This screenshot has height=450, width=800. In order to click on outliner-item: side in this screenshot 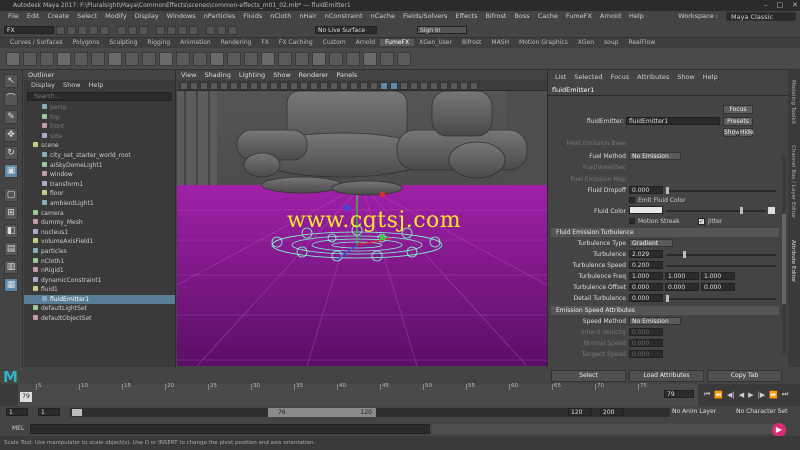, I will do `click(99, 137)`.